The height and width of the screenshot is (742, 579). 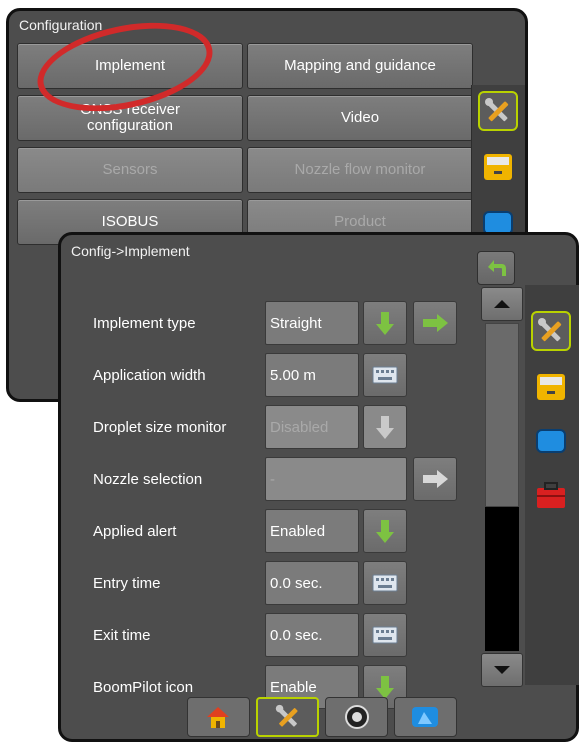 I want to click on scrollbar, so click(x=502, y=487).